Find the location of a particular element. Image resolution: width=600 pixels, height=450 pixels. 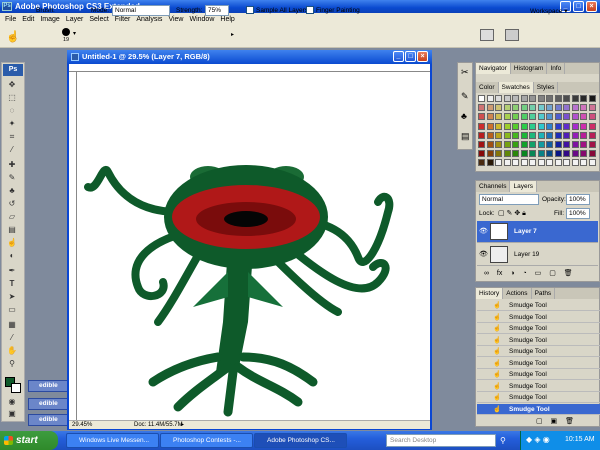

tab-channels: Channels is located at coordinates (493, 186).